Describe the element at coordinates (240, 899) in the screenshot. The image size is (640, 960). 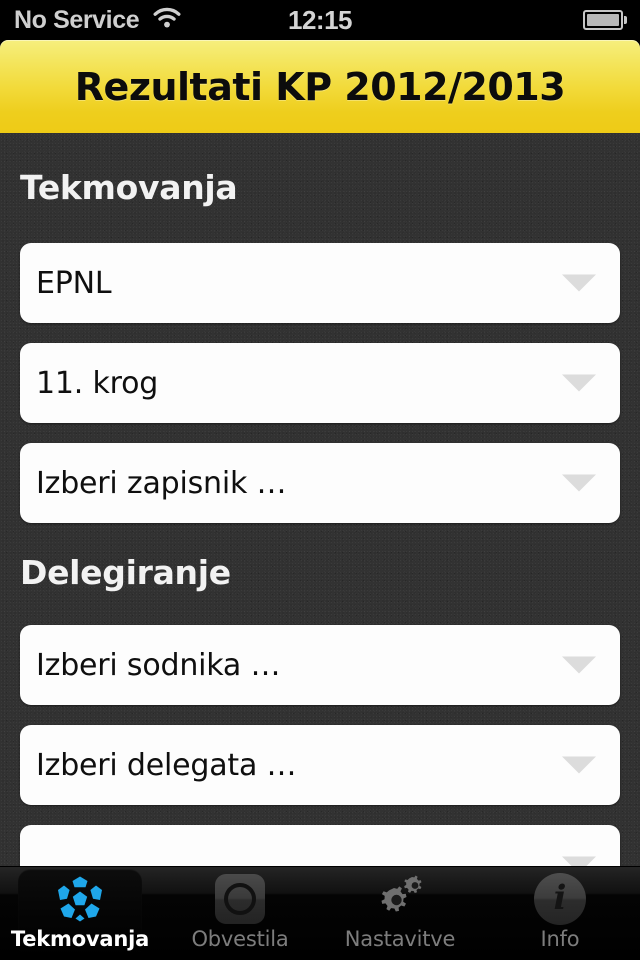
I see `notification-circle-icon` at that location.